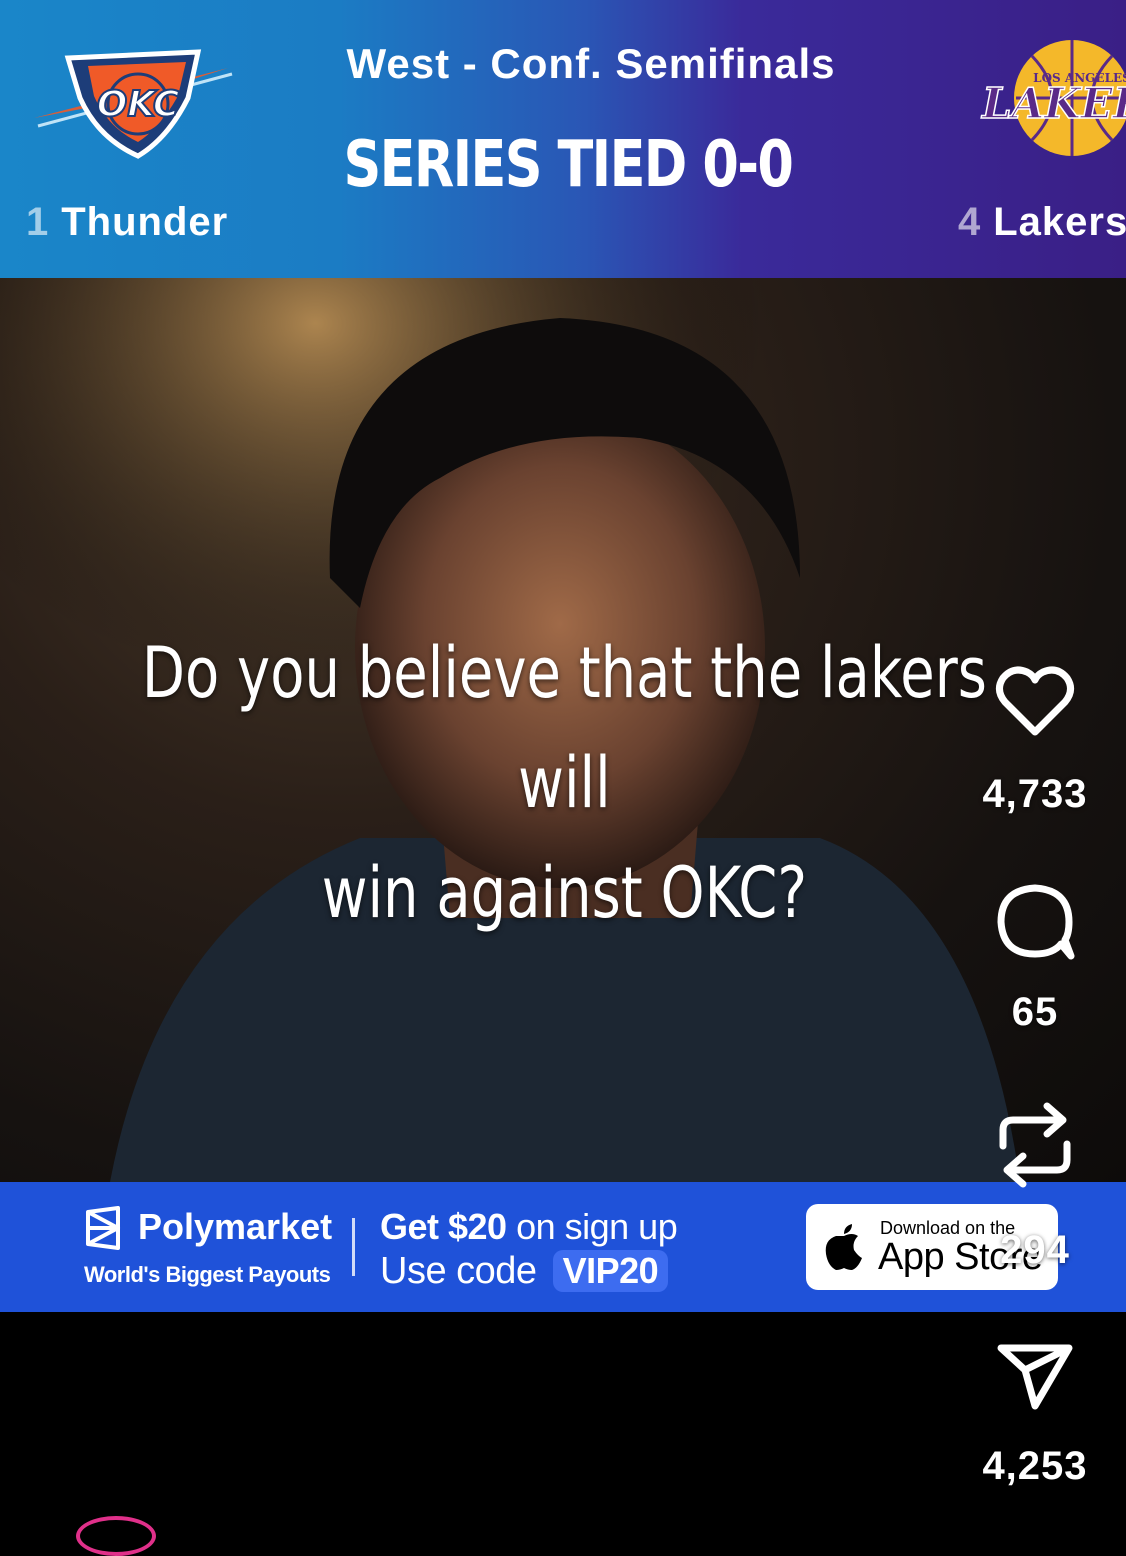 The image size is (1126, 1556). Describe the element at coordinates (1035, 1466) in the screenshot. I see `share-count: 4,253` at that location.